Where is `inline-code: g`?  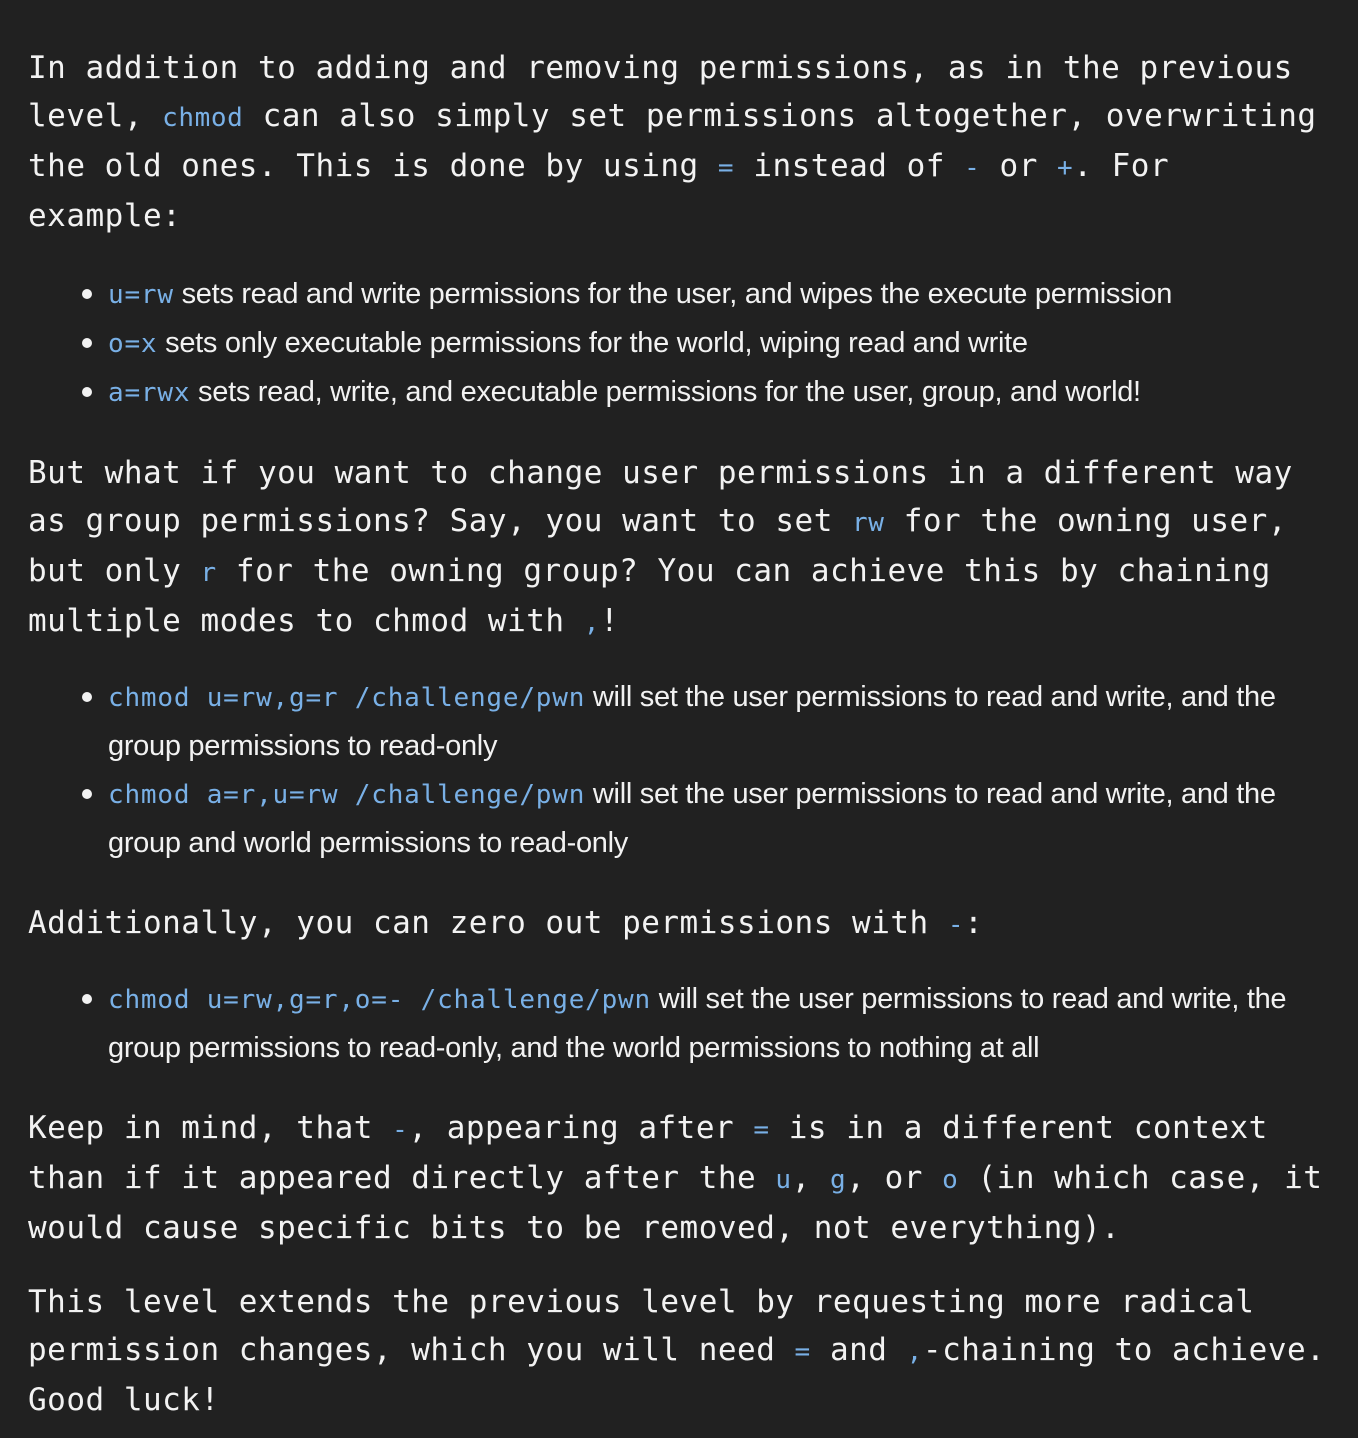
inline-code: g is located at coordinates (838, 1180).